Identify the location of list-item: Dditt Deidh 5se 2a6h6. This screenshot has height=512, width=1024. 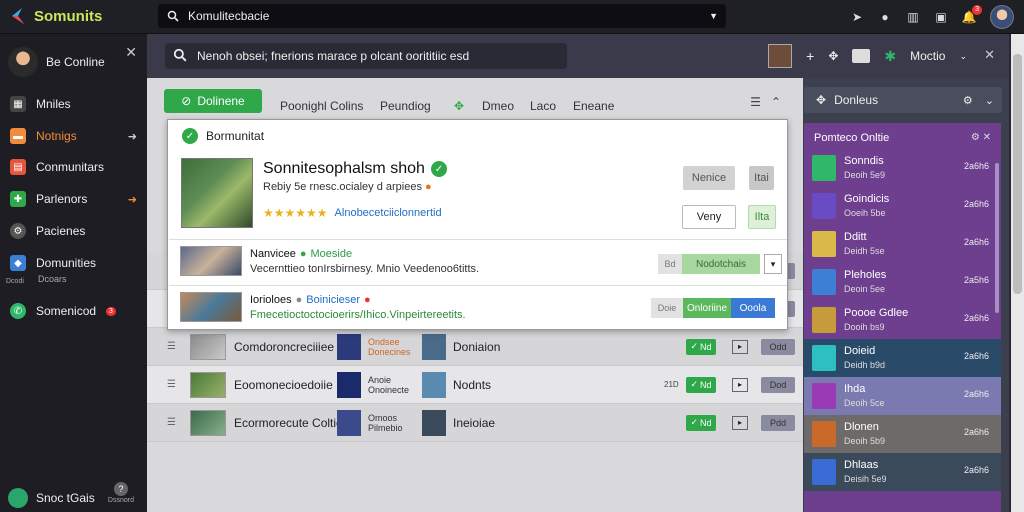
(902, 244).